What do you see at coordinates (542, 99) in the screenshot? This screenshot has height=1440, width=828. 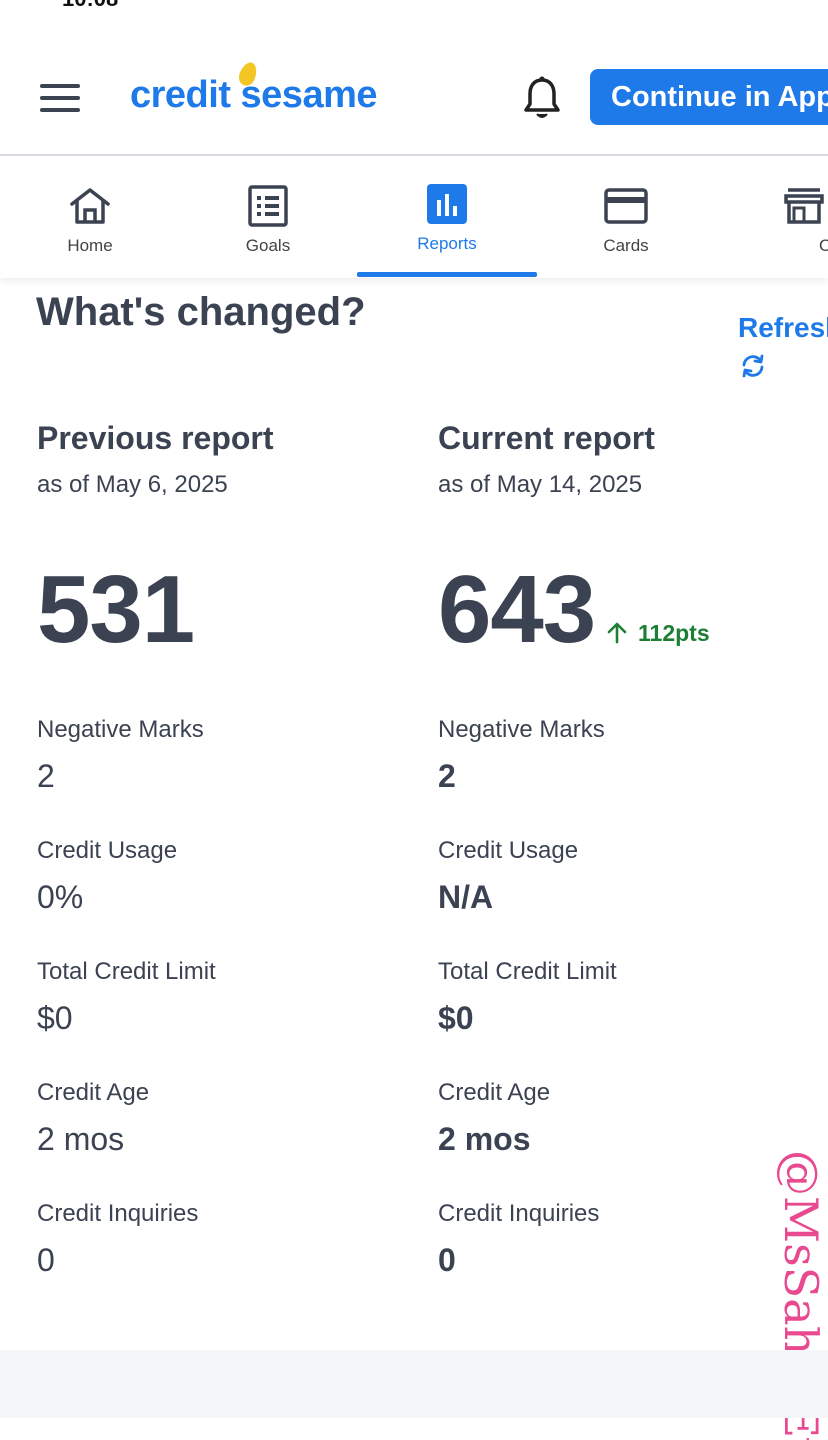 I see `bell-icon` at bounding box center [542, 99].